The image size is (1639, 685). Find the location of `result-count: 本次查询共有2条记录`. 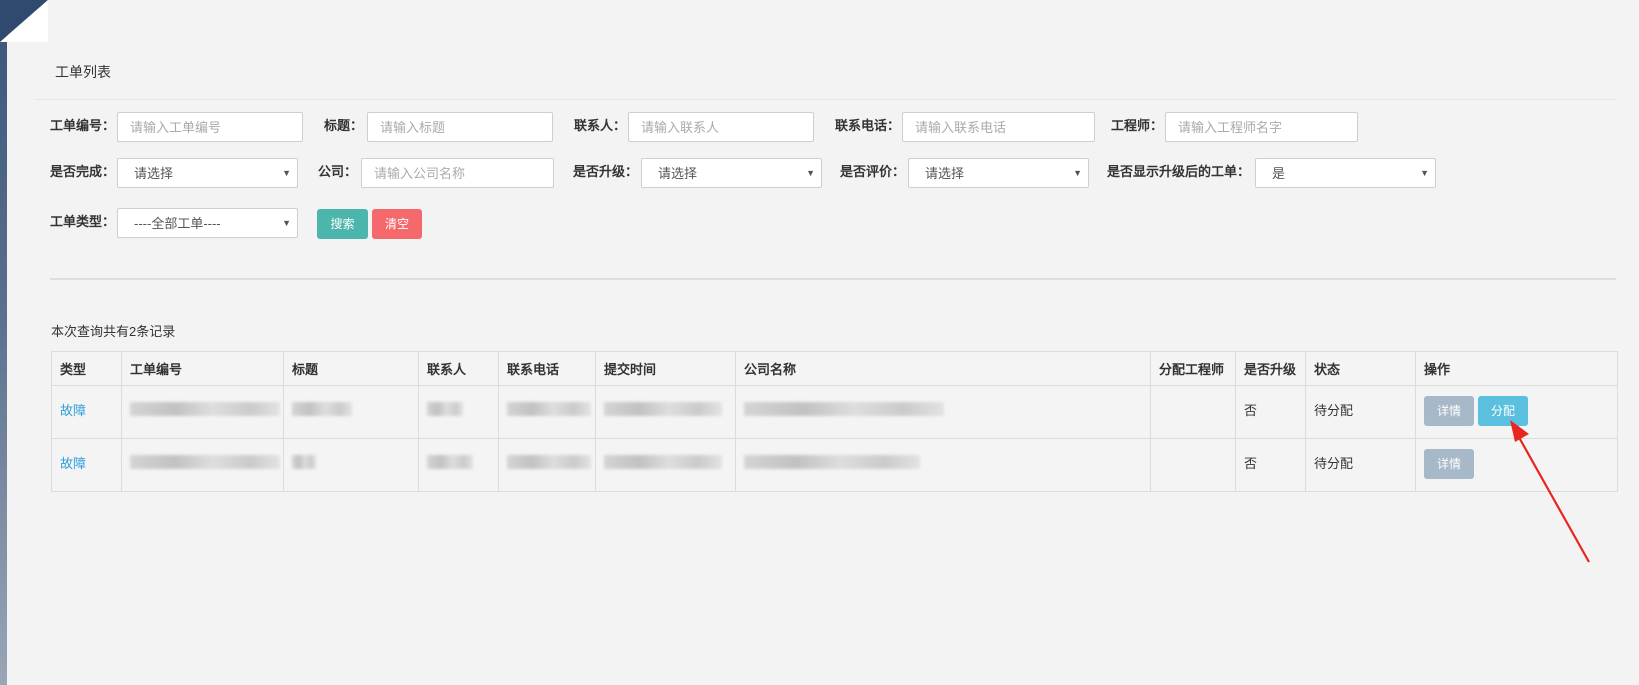

result-count: 本次查询共有2条记录 is located at coordinates (113, 331).